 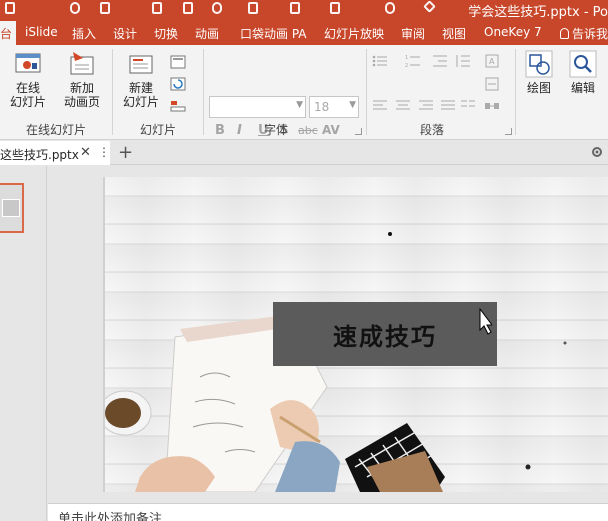 I want to click on more-options-icon: ⋮, so click(x=104, y=152).